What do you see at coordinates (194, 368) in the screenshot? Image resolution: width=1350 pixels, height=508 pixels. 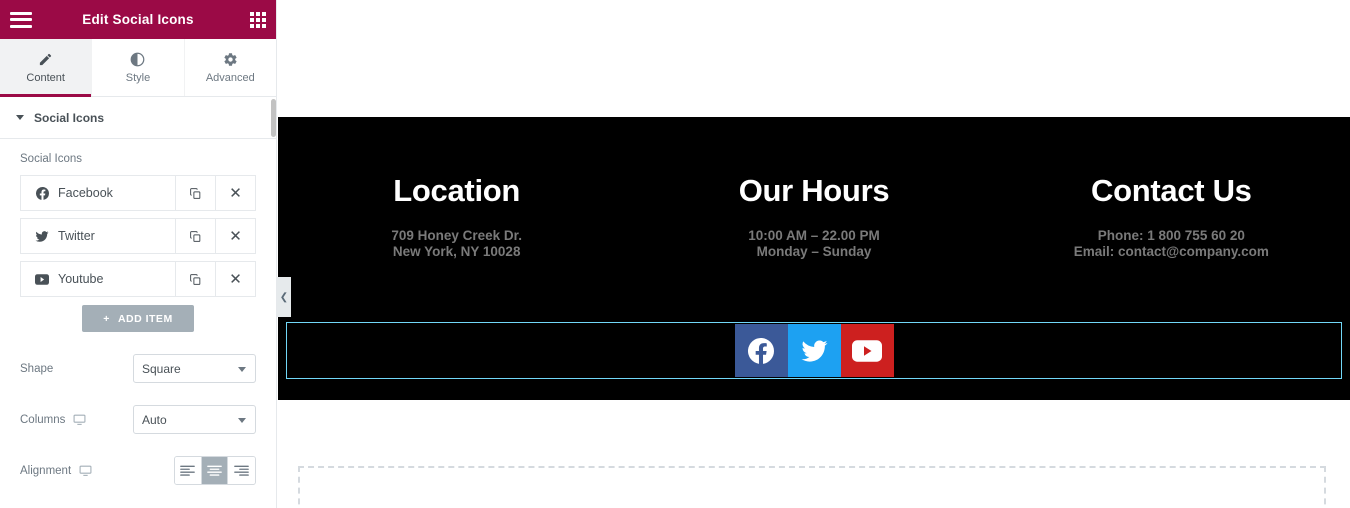 I see `shape-select: Square` at bounding box center [194, 368].